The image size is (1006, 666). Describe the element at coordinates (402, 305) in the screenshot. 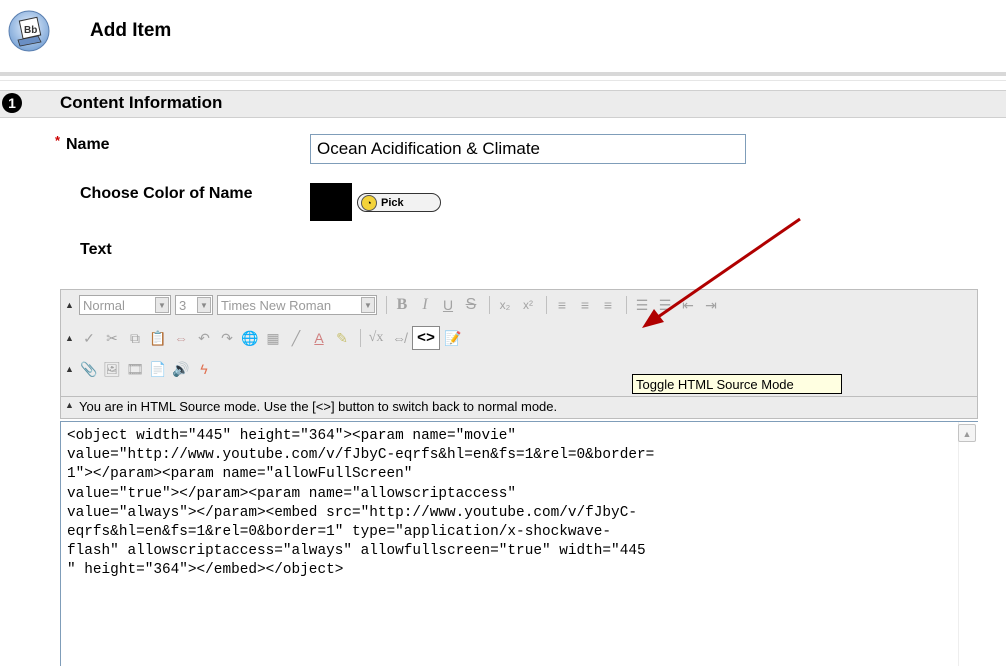

I see `bold-button: B` at that location.